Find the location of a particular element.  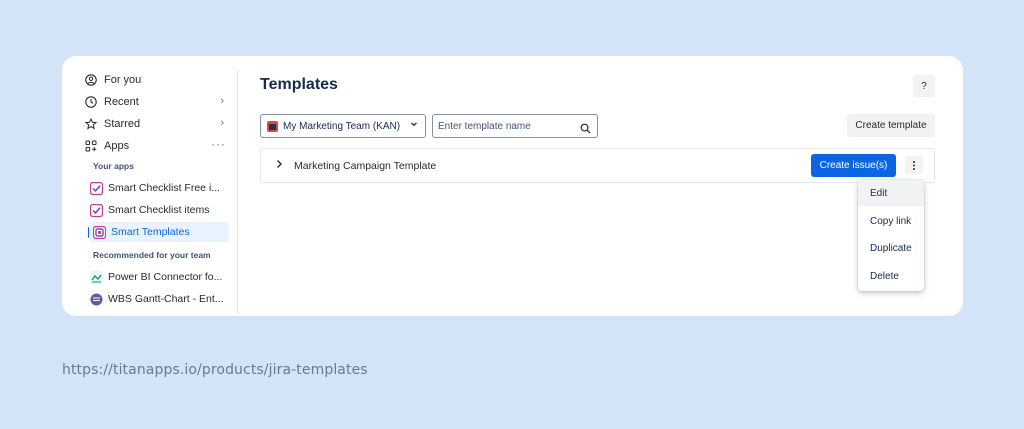

user-circle-icon is located at coordinates (91, 80).